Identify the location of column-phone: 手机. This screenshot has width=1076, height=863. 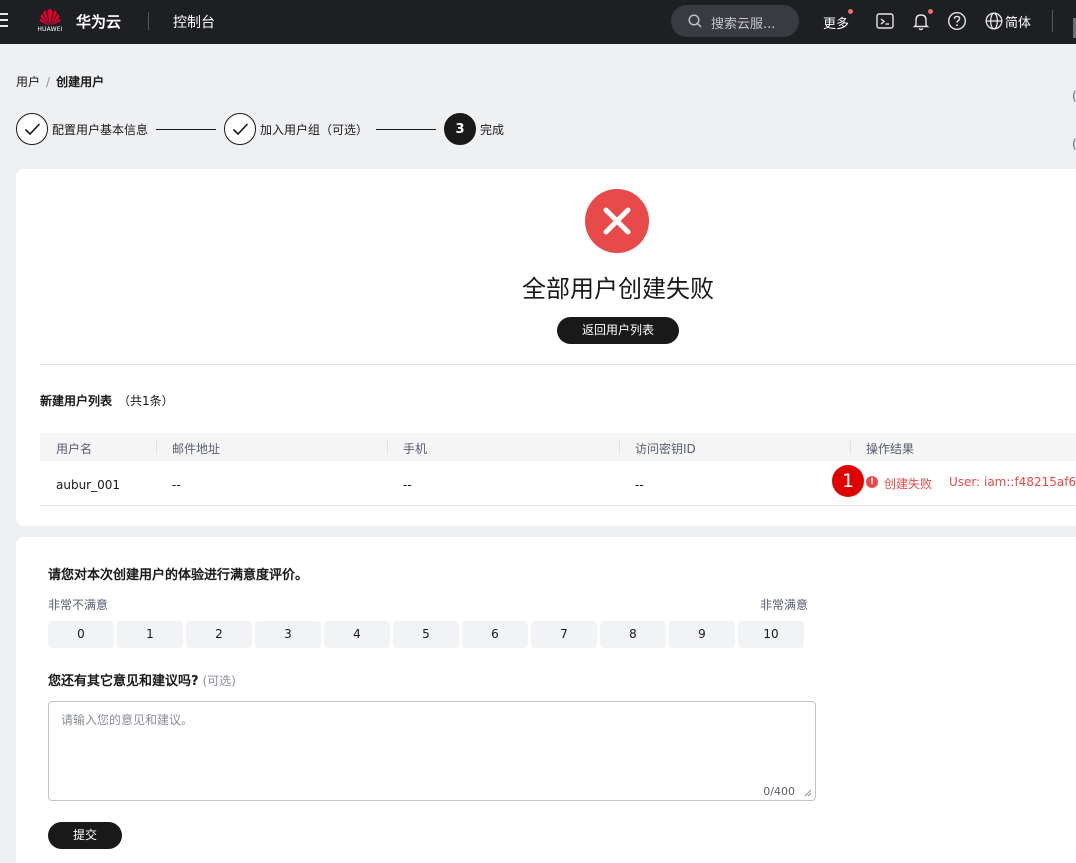
(415, 449).